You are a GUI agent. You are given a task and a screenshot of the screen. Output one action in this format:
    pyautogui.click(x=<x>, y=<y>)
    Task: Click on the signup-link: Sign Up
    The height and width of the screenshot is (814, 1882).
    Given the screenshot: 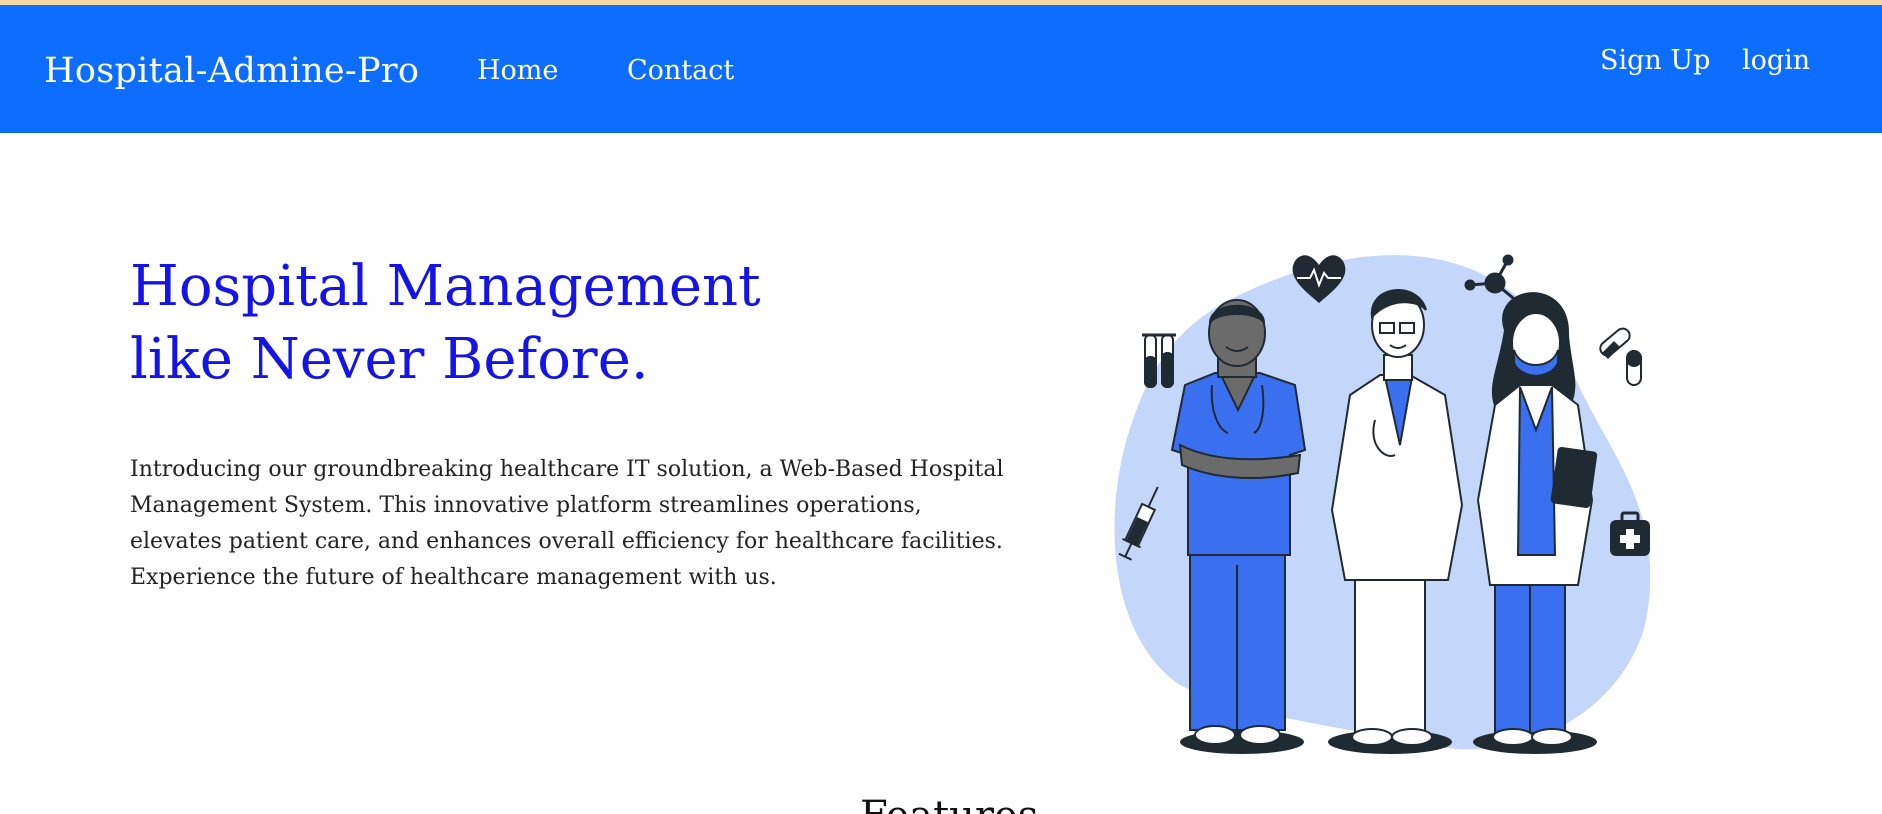 What is the action you would take?
    pyautogui.click(x=1655, y=60)
    